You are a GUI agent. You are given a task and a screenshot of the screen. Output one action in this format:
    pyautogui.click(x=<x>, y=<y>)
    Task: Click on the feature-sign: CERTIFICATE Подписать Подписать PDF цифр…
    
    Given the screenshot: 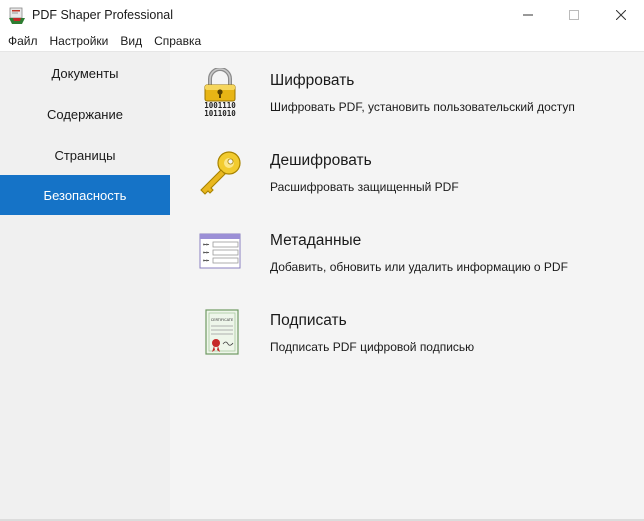 What is the action you would take?
    pyautogui.click(x=410, y=340)
    